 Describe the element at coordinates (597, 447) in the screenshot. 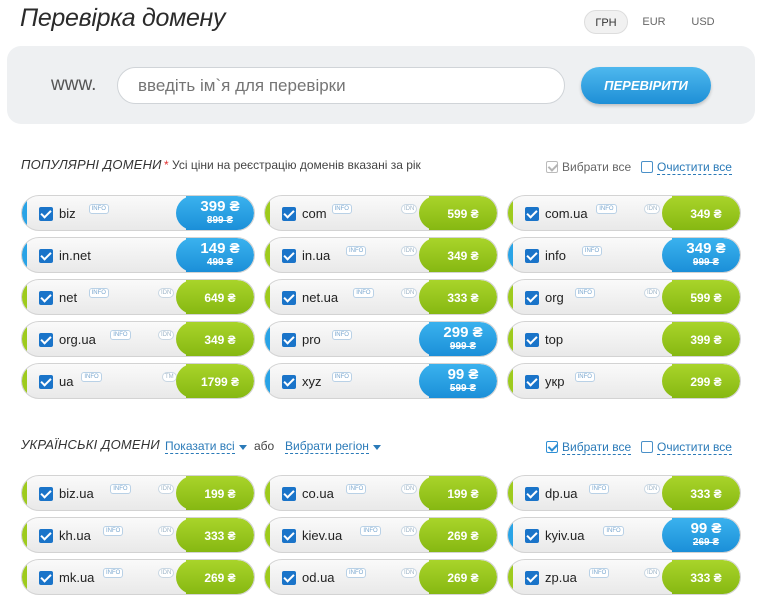

I see `ukrainian-select-all-label: Вибрати все` at that location.